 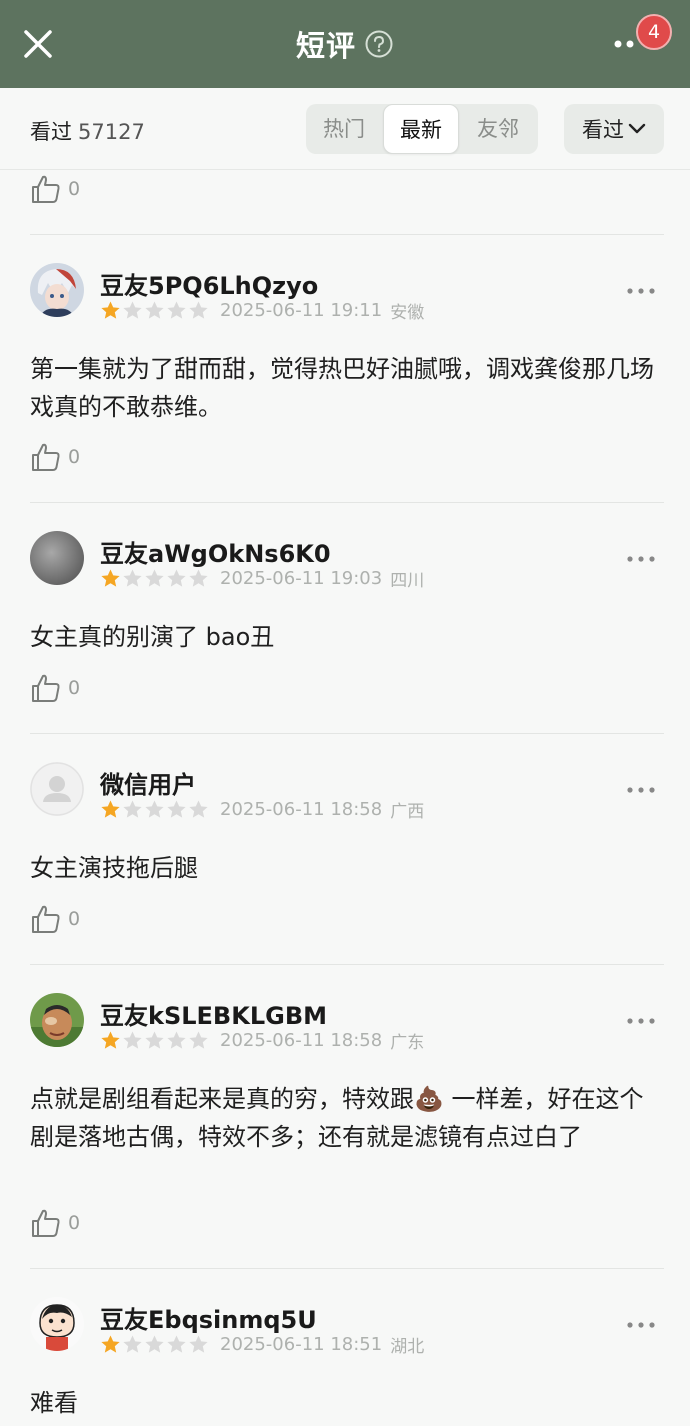 I want to click on tab-hot: 热门, so click(x=344, y=129).